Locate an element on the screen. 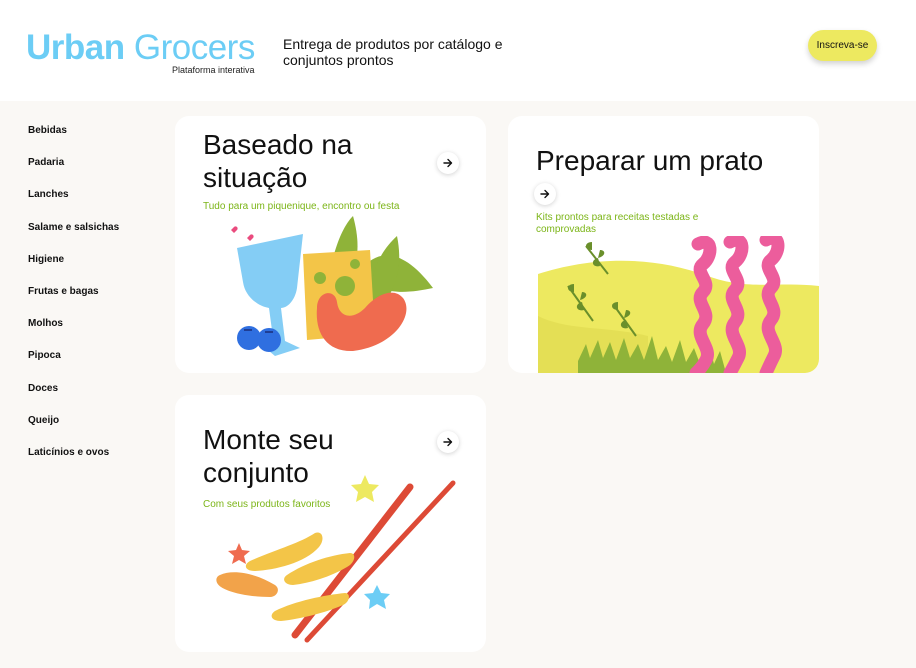 The width and height of the screenshot is (916, 668). picnic-illustration is located at coordinates (332, 286).